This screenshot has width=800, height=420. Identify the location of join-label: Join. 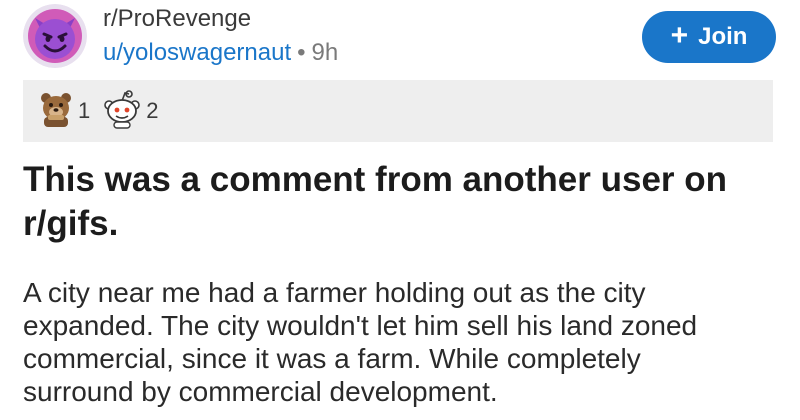
(723, 36).